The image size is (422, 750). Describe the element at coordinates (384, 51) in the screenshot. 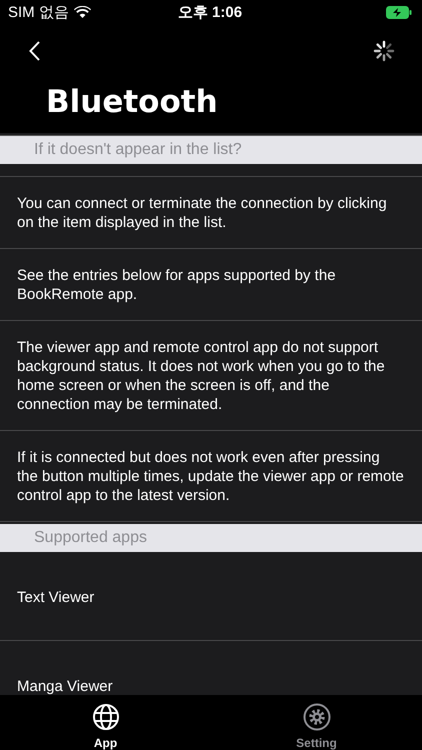

I see `loading-spinner-icon` at that location.